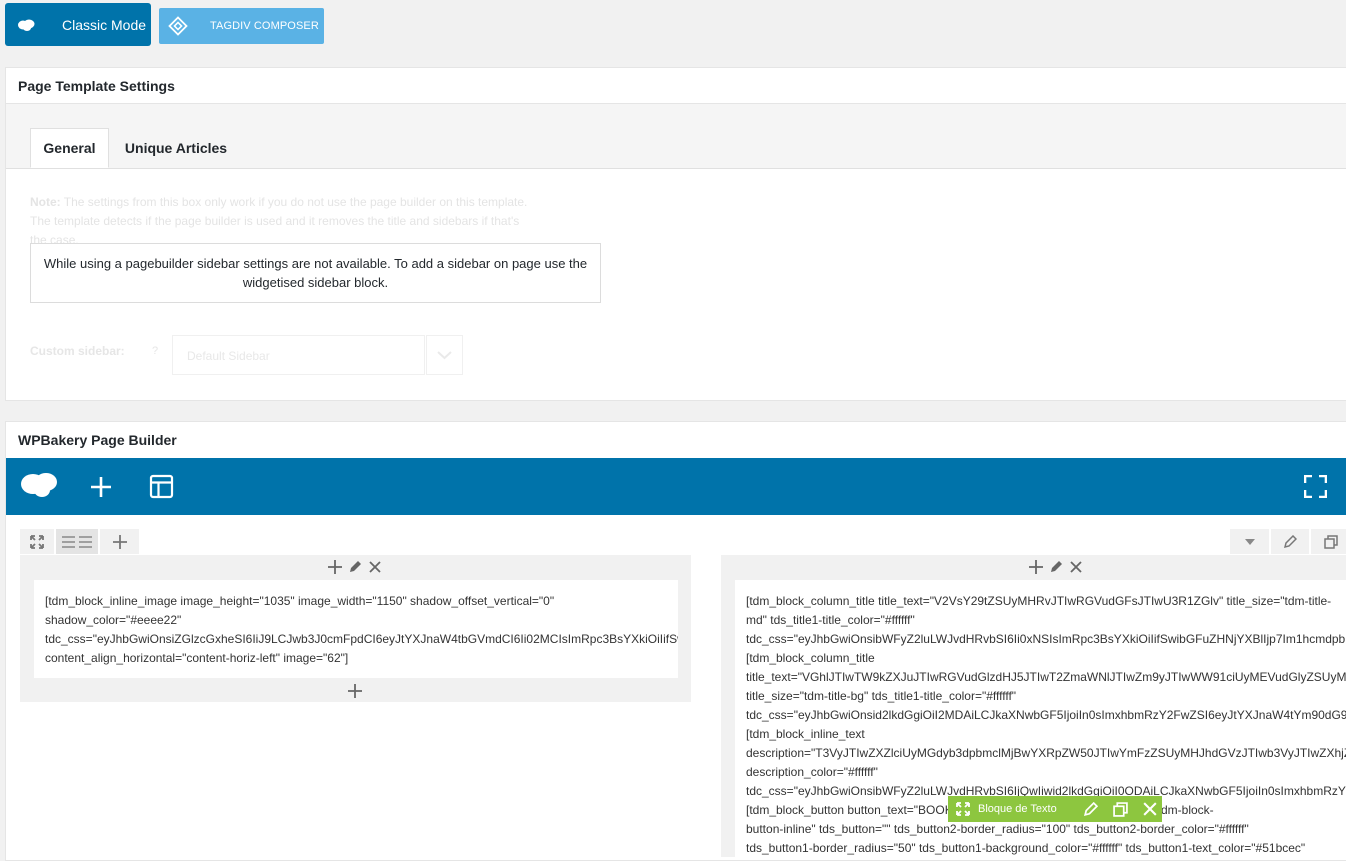 This screenshot has width=1346, height=861. Describe the element at coordinates (45, 202) in the screenshot. I see `note-prefix: Note:` at that location.